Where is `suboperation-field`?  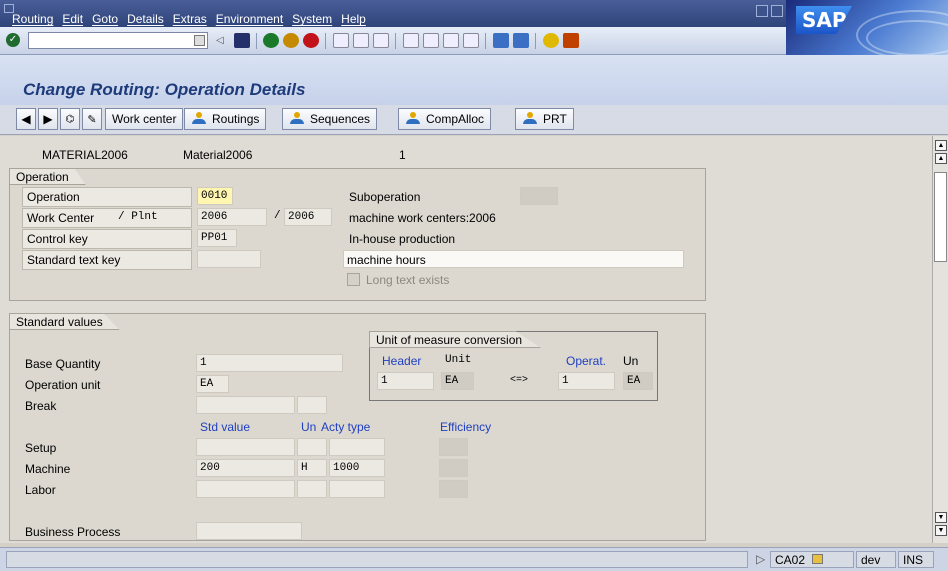
suboperation-field is located at coordinates (539, 196).